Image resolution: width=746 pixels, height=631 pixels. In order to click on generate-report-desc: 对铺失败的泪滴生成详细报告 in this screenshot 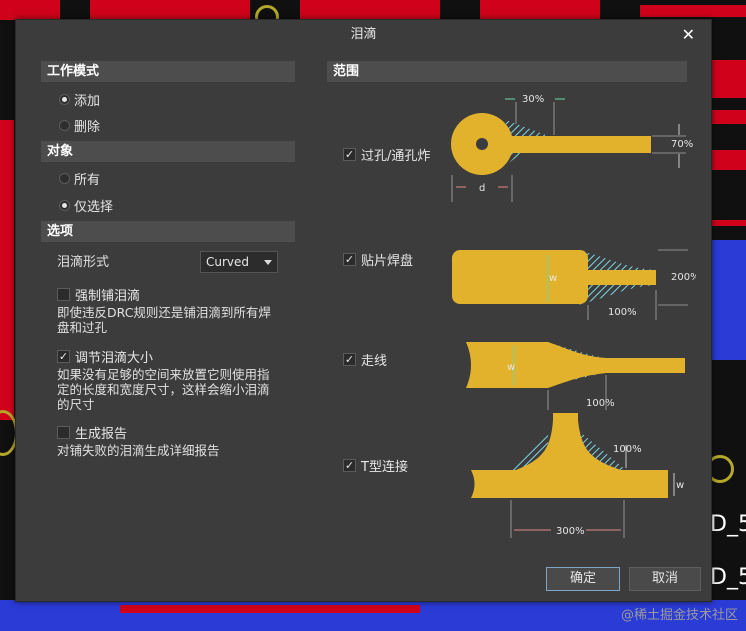, I will do `click(138, 450)`.